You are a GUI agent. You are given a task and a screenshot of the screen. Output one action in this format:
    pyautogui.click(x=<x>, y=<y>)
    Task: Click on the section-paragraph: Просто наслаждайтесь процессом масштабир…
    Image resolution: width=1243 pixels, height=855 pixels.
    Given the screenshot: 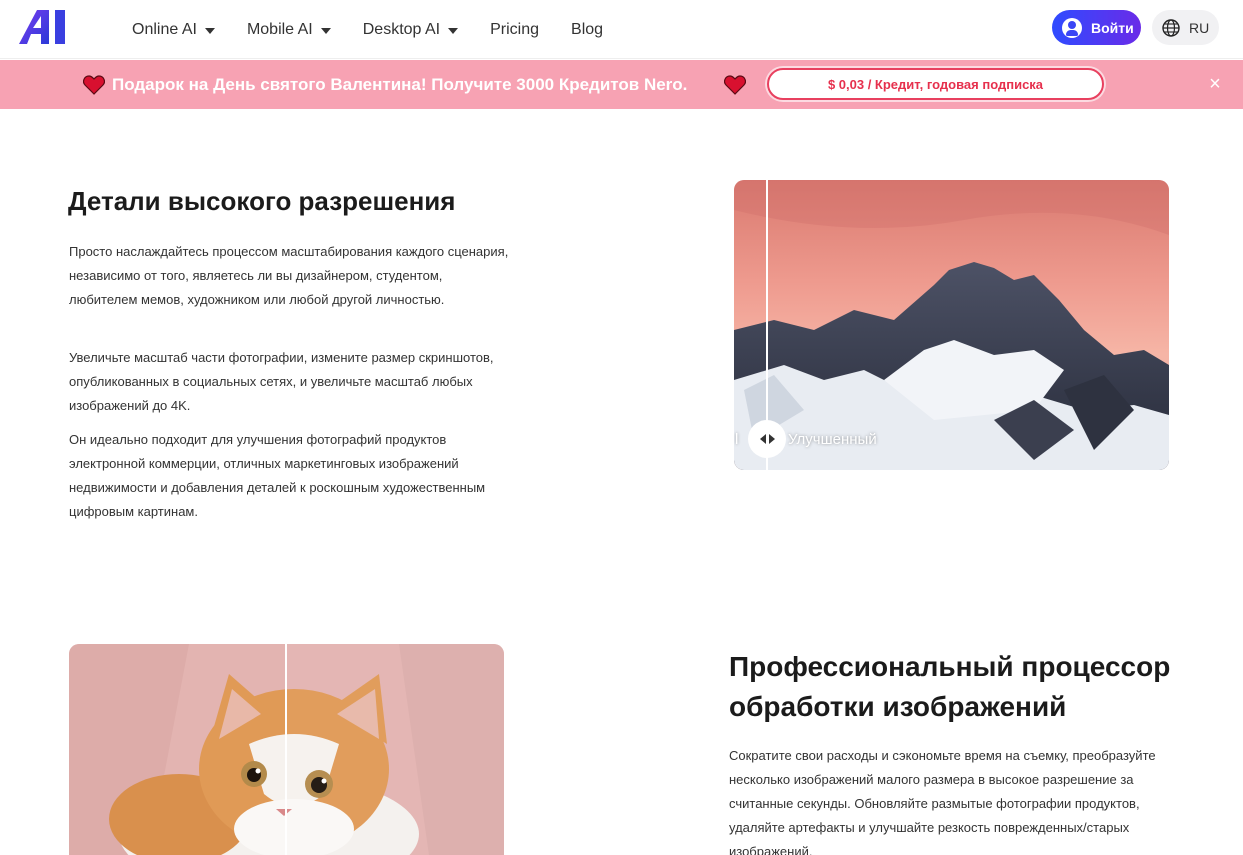 What is the action you would take?
    pyautogui.click(x=289, y=275)
    